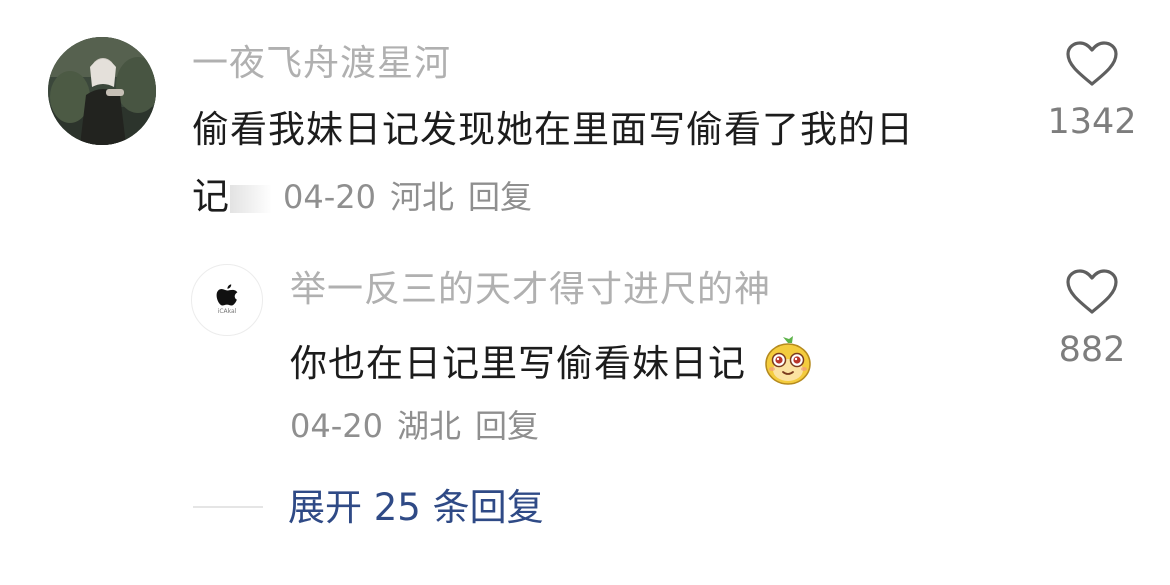 The height and width of the screenshot is (585, 1170). Describe the element at coordinates (1092, 319) in the screenshot. I see `reply-like: 882` at that location.